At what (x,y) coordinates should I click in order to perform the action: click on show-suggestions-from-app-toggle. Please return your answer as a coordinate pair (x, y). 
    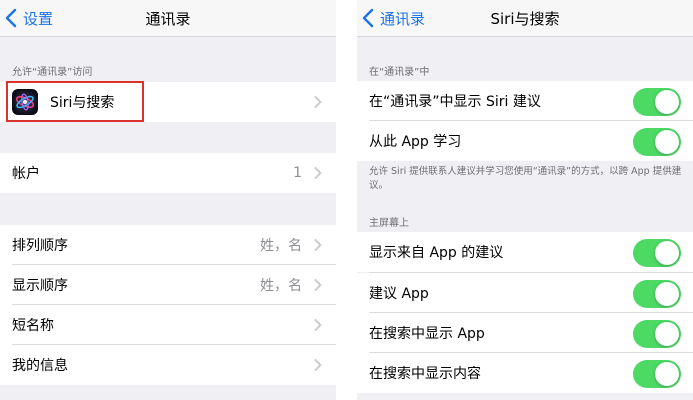
    Looking at the image, I should click on (657, 253).